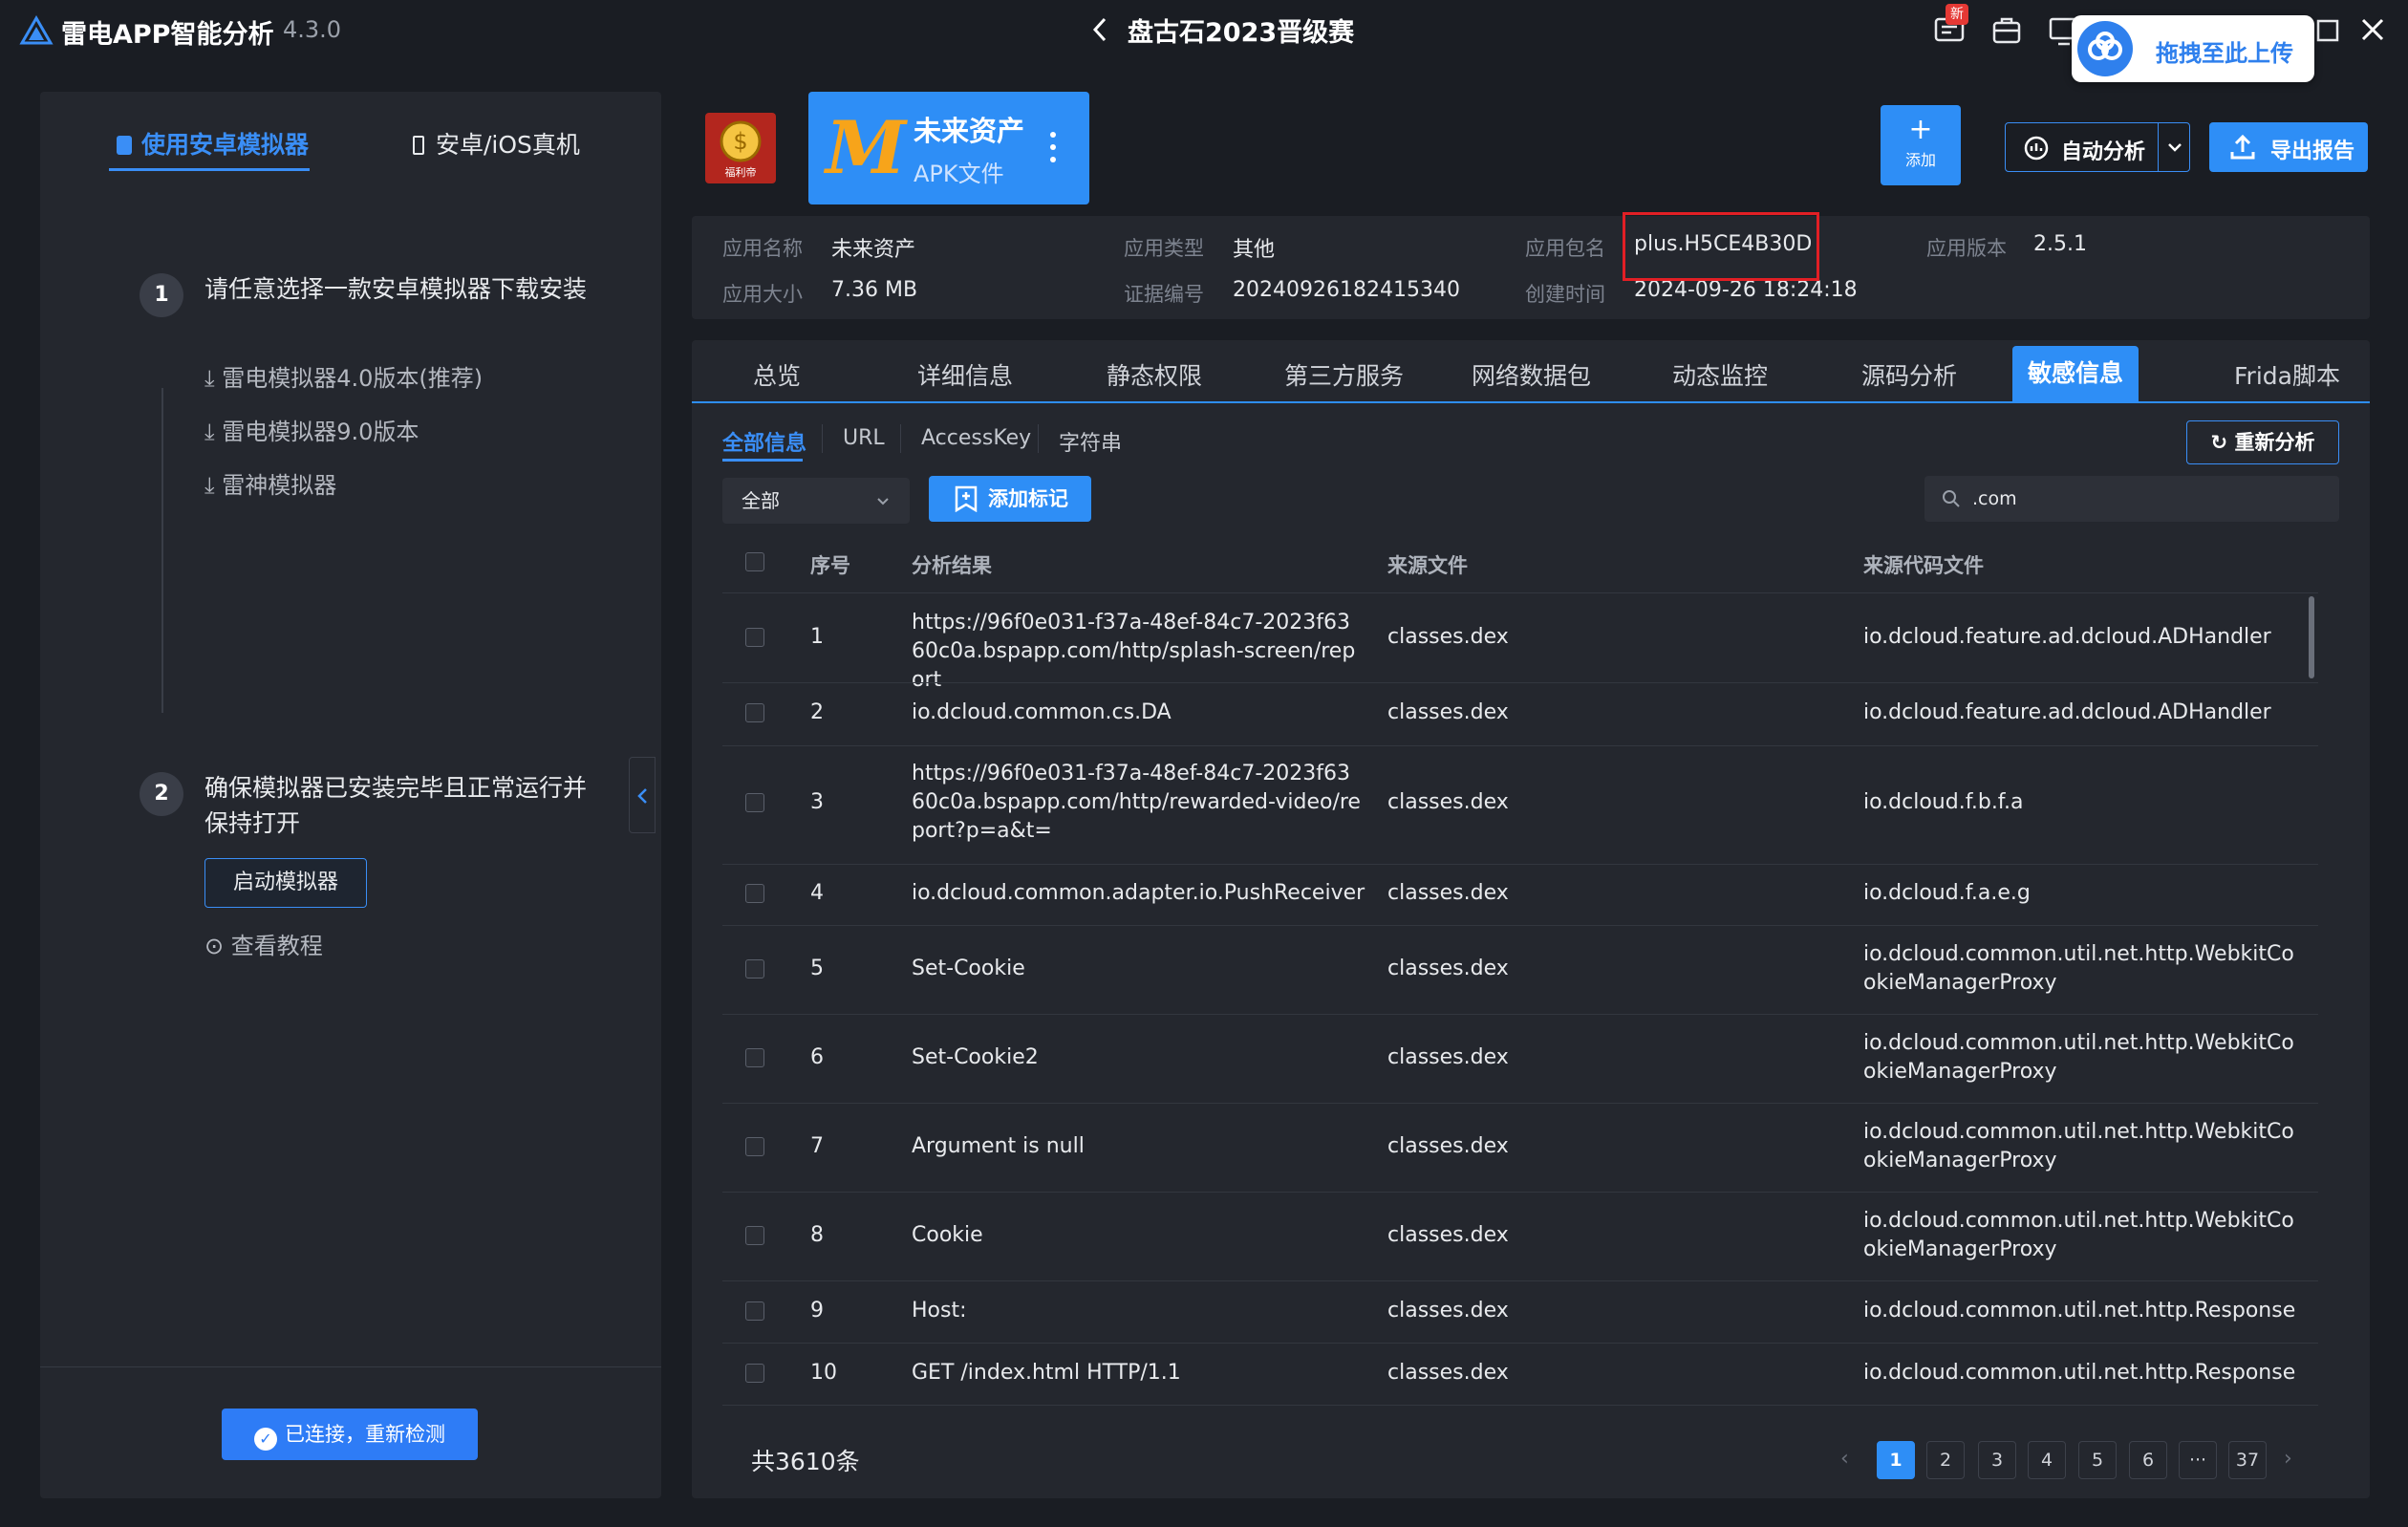 This screenshot has height=1527, width=2408. Describe the element at coordinates (2287, 375) in the screenshot. I see `tab-frida-script: Frida脚本` at that location.